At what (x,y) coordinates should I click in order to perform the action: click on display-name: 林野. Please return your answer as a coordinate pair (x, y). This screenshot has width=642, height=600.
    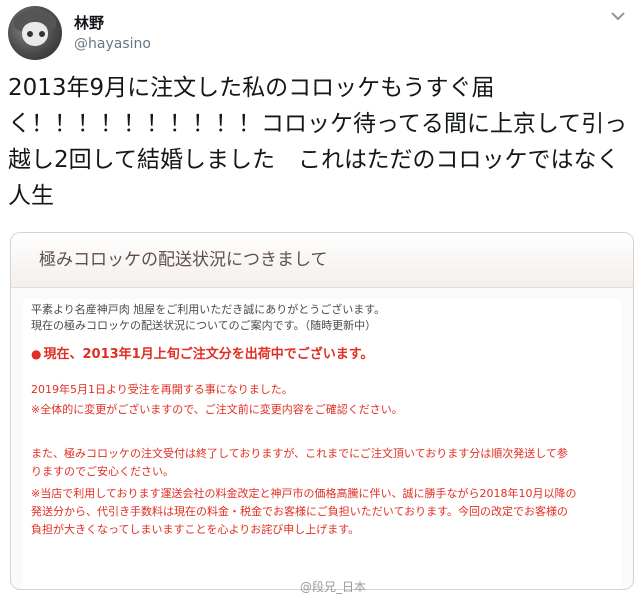
    Looking at the image, I should click on (89, 22).